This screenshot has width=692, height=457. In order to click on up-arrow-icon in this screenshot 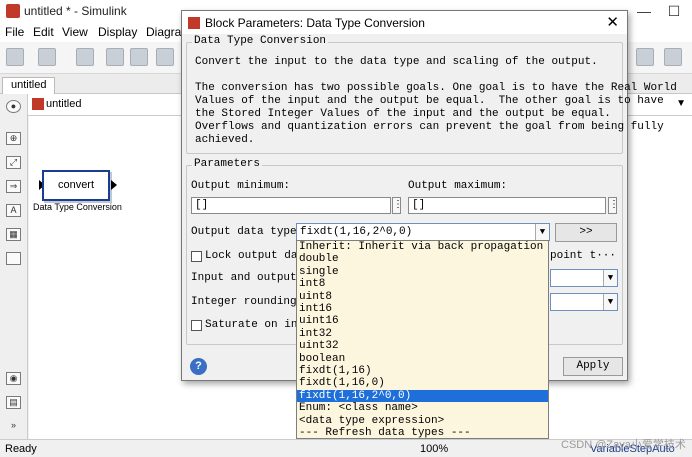, I will do `click(165, 57)`.